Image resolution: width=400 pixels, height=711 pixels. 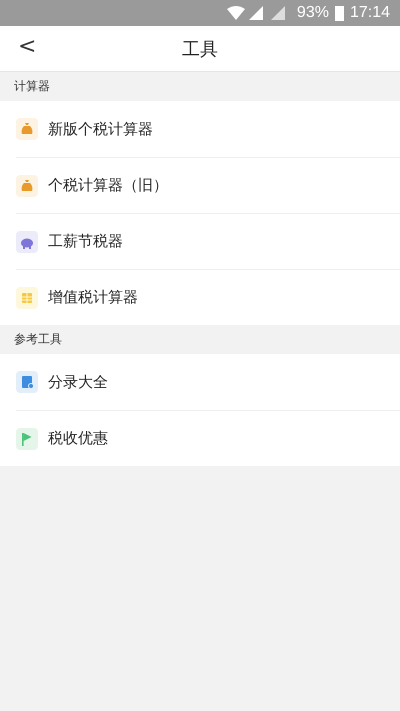 I want to click on status-time: 17:14, so click(x=370, y=13).